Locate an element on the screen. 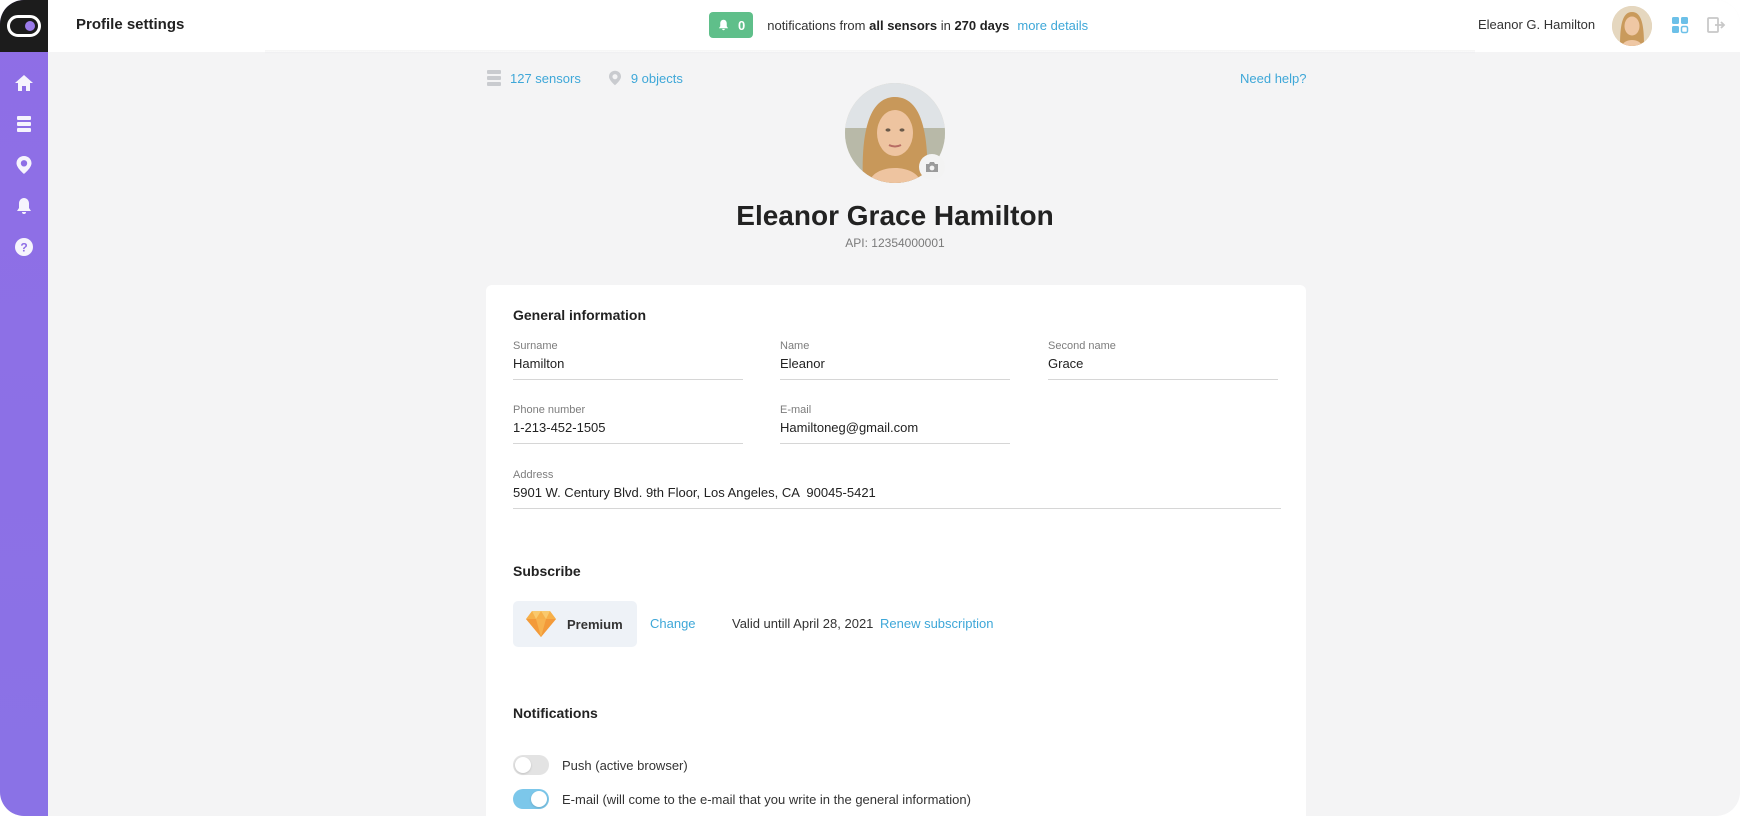 This screenshot has width=1740, height=816. email-field: E-mail is located at coordinates (895, 424).